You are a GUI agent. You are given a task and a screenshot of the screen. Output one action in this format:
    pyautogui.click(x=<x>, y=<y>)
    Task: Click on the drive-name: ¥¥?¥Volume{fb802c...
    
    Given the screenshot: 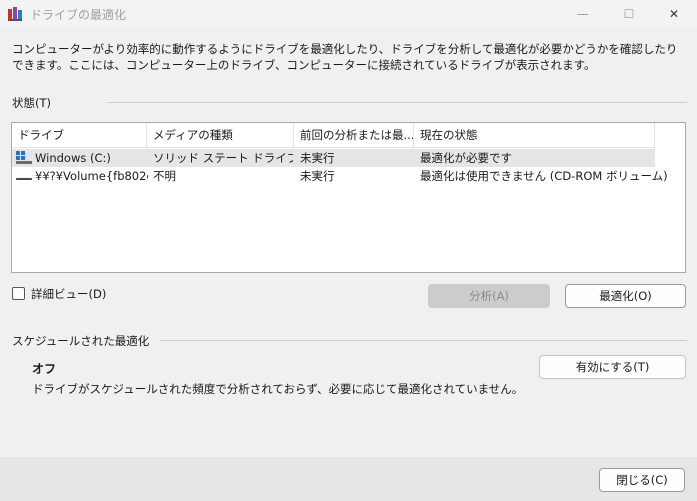 What is the action you would take?
    pyautogui.click(x=91, y=176)
    